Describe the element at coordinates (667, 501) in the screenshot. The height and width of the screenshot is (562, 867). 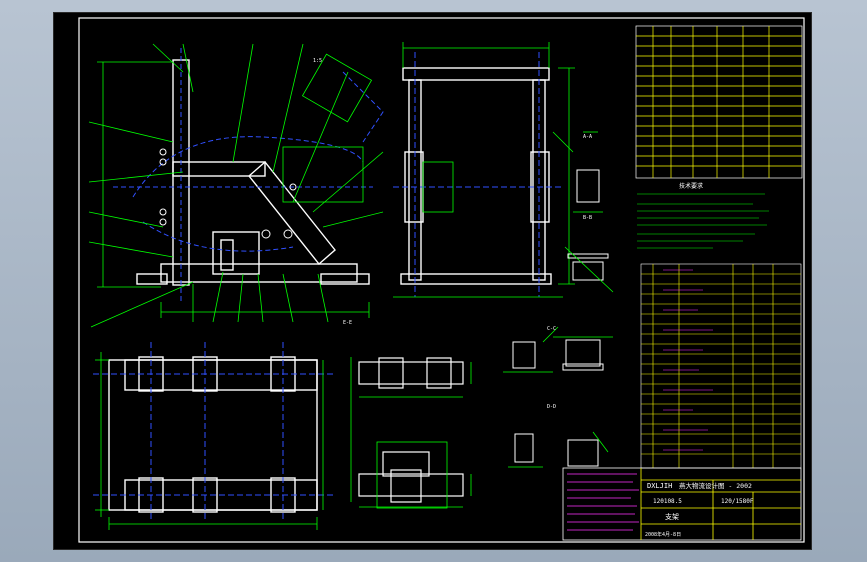
I see `title-block-drawing-no: 120108.5` at that location.